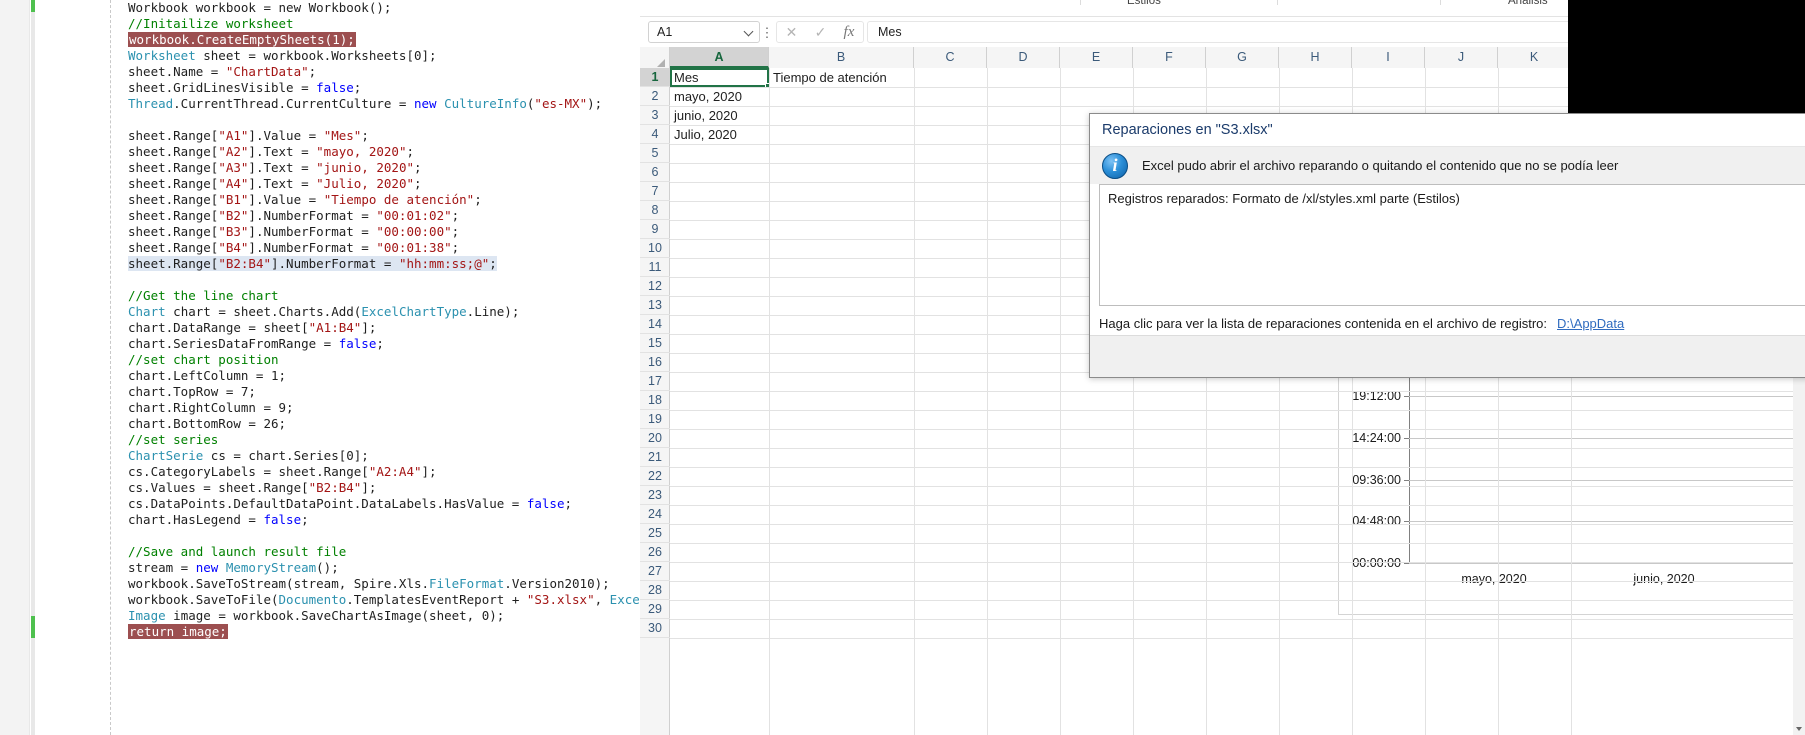 The height and width of the screenshot is (735, 1805). Describe the element at coordinates (320, 376) in the screenshot. I see `code-line: chart.LeftColumn = 1;` at that location.